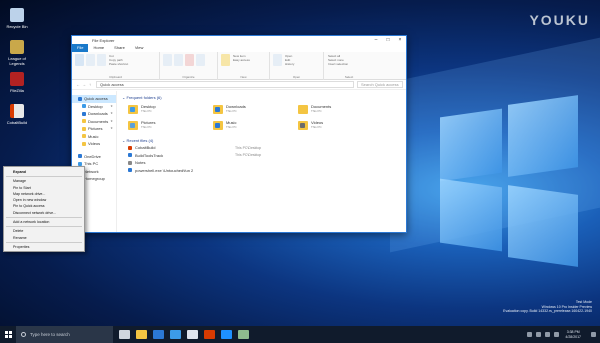 The height and width of the screenshot is (343, 600). Describe the element at coordinates (243, 334) in the screenshot. I see `app-icon` at that location.